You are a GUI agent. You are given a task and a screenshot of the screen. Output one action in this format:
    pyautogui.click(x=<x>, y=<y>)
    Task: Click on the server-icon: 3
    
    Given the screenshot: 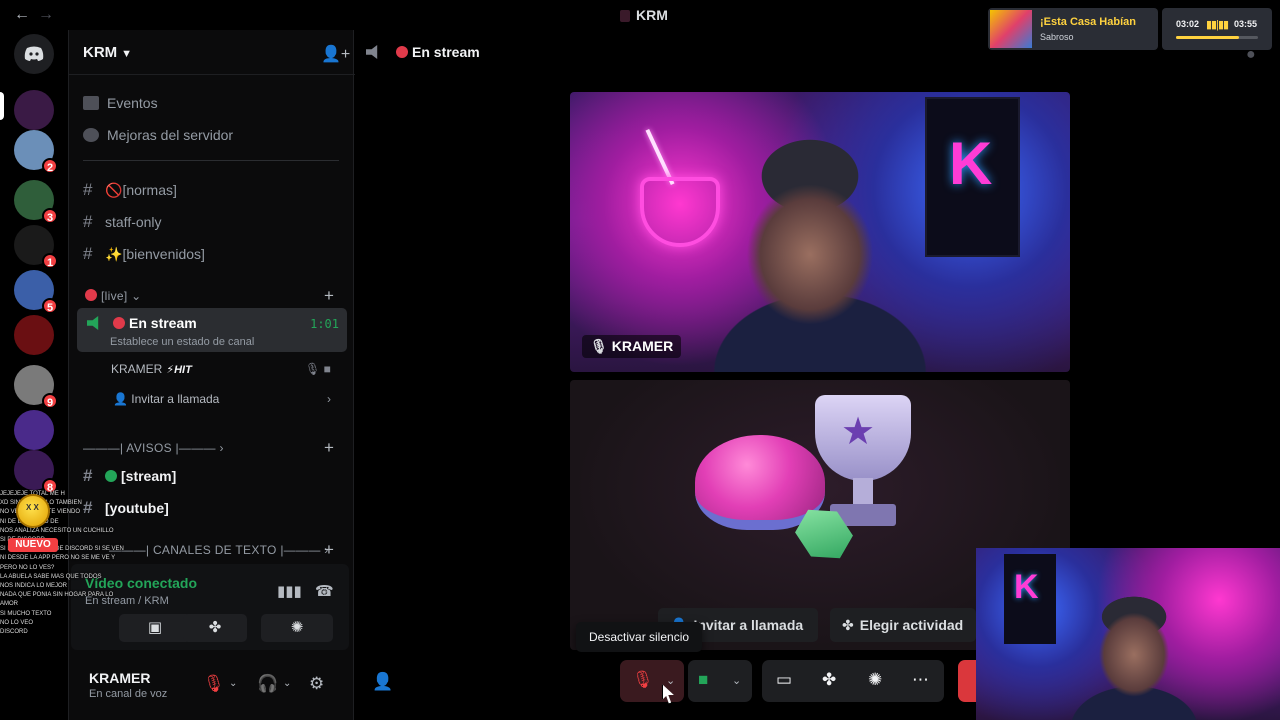 What is the action you would take?
    pyautogui.click(x=36, y=202)
    